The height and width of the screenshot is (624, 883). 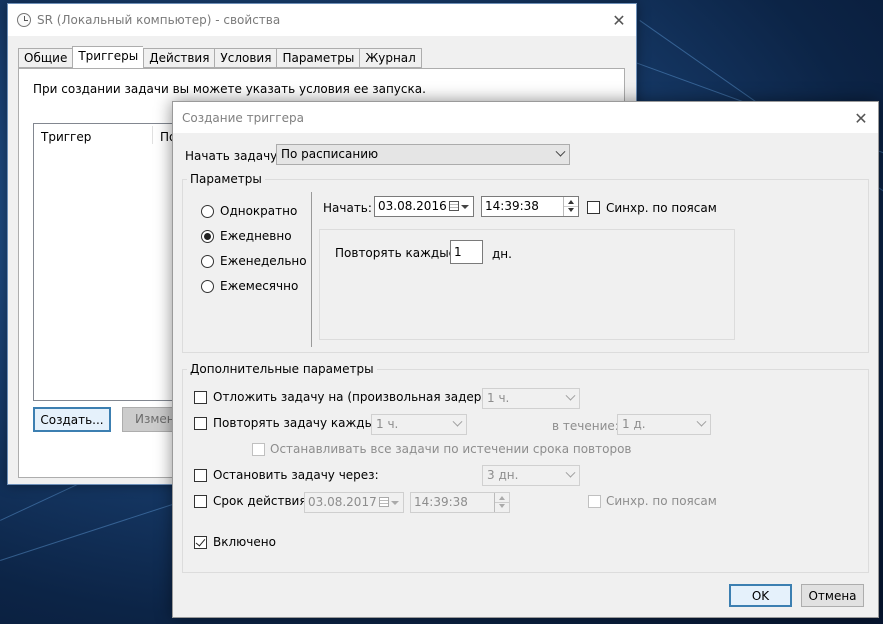 What do you see at coordinates (207, 236) in the screenshot?
I see `radio-daily` at bounding box center [207, 236].